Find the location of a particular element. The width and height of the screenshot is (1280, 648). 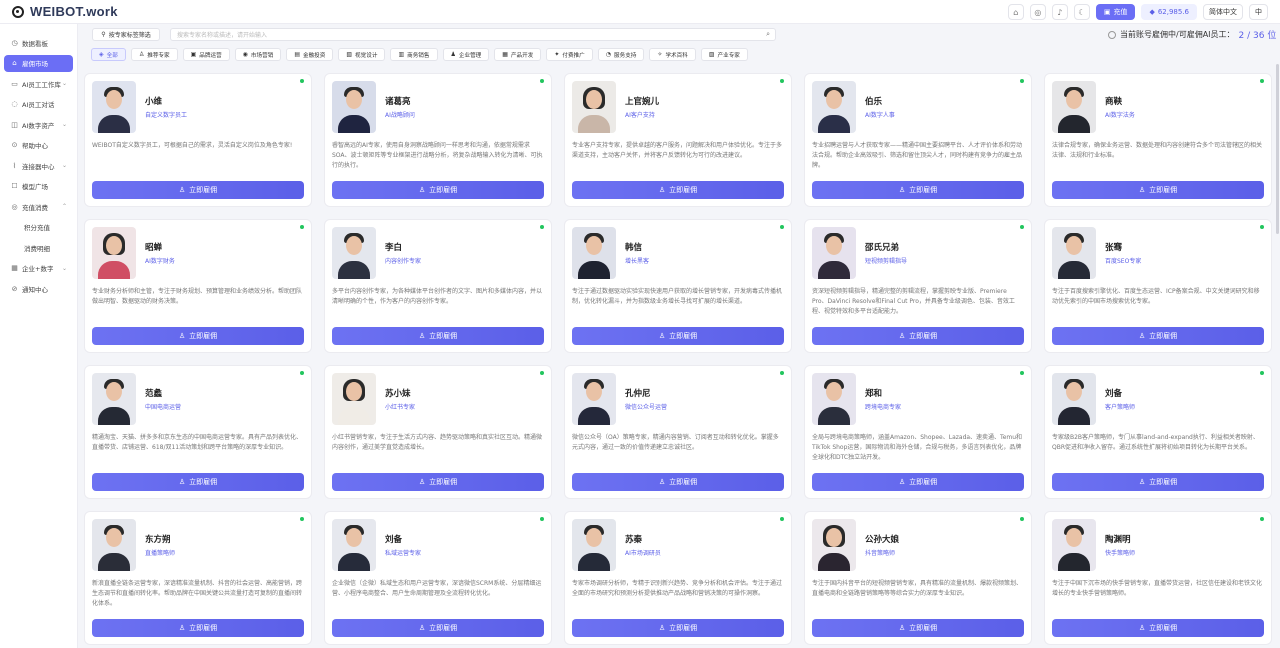

sidebar-item-label: AI员工对话 is located at coordinates (38, 105).